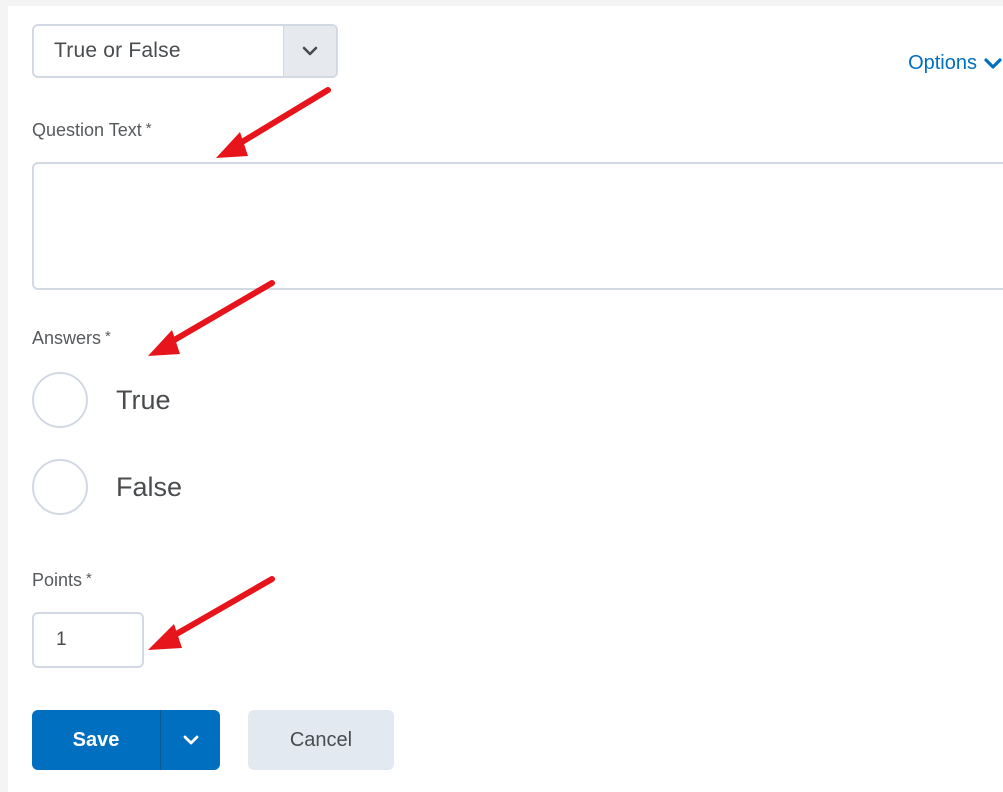 This screenshot has width=1003, height=792. I want to click on answer-option-false: False, so click(107, 487).